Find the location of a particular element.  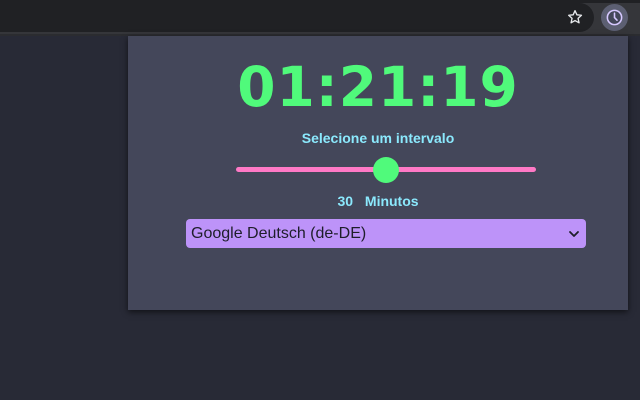

voice-select: Google Deutsch (de-DE) is located at coordinates (386, 233).